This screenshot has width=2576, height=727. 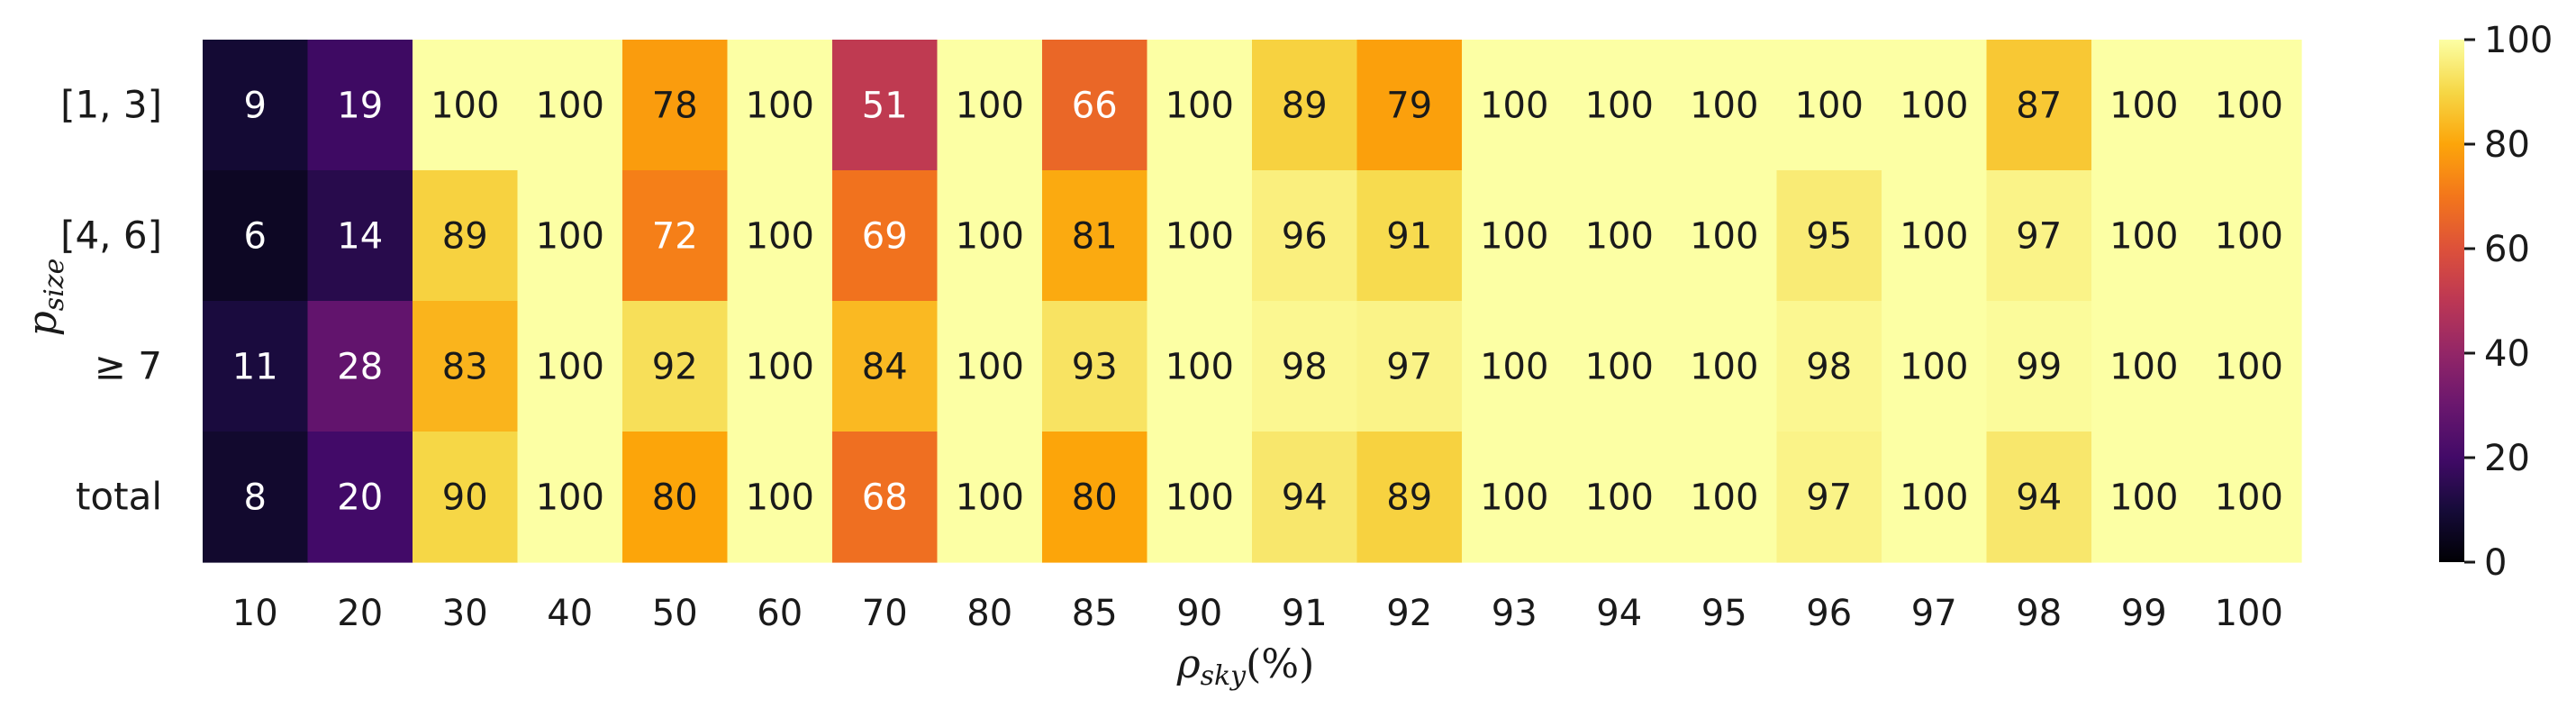 I want to click on heatmap-cell-value: 51, so click(x=885, y=107).